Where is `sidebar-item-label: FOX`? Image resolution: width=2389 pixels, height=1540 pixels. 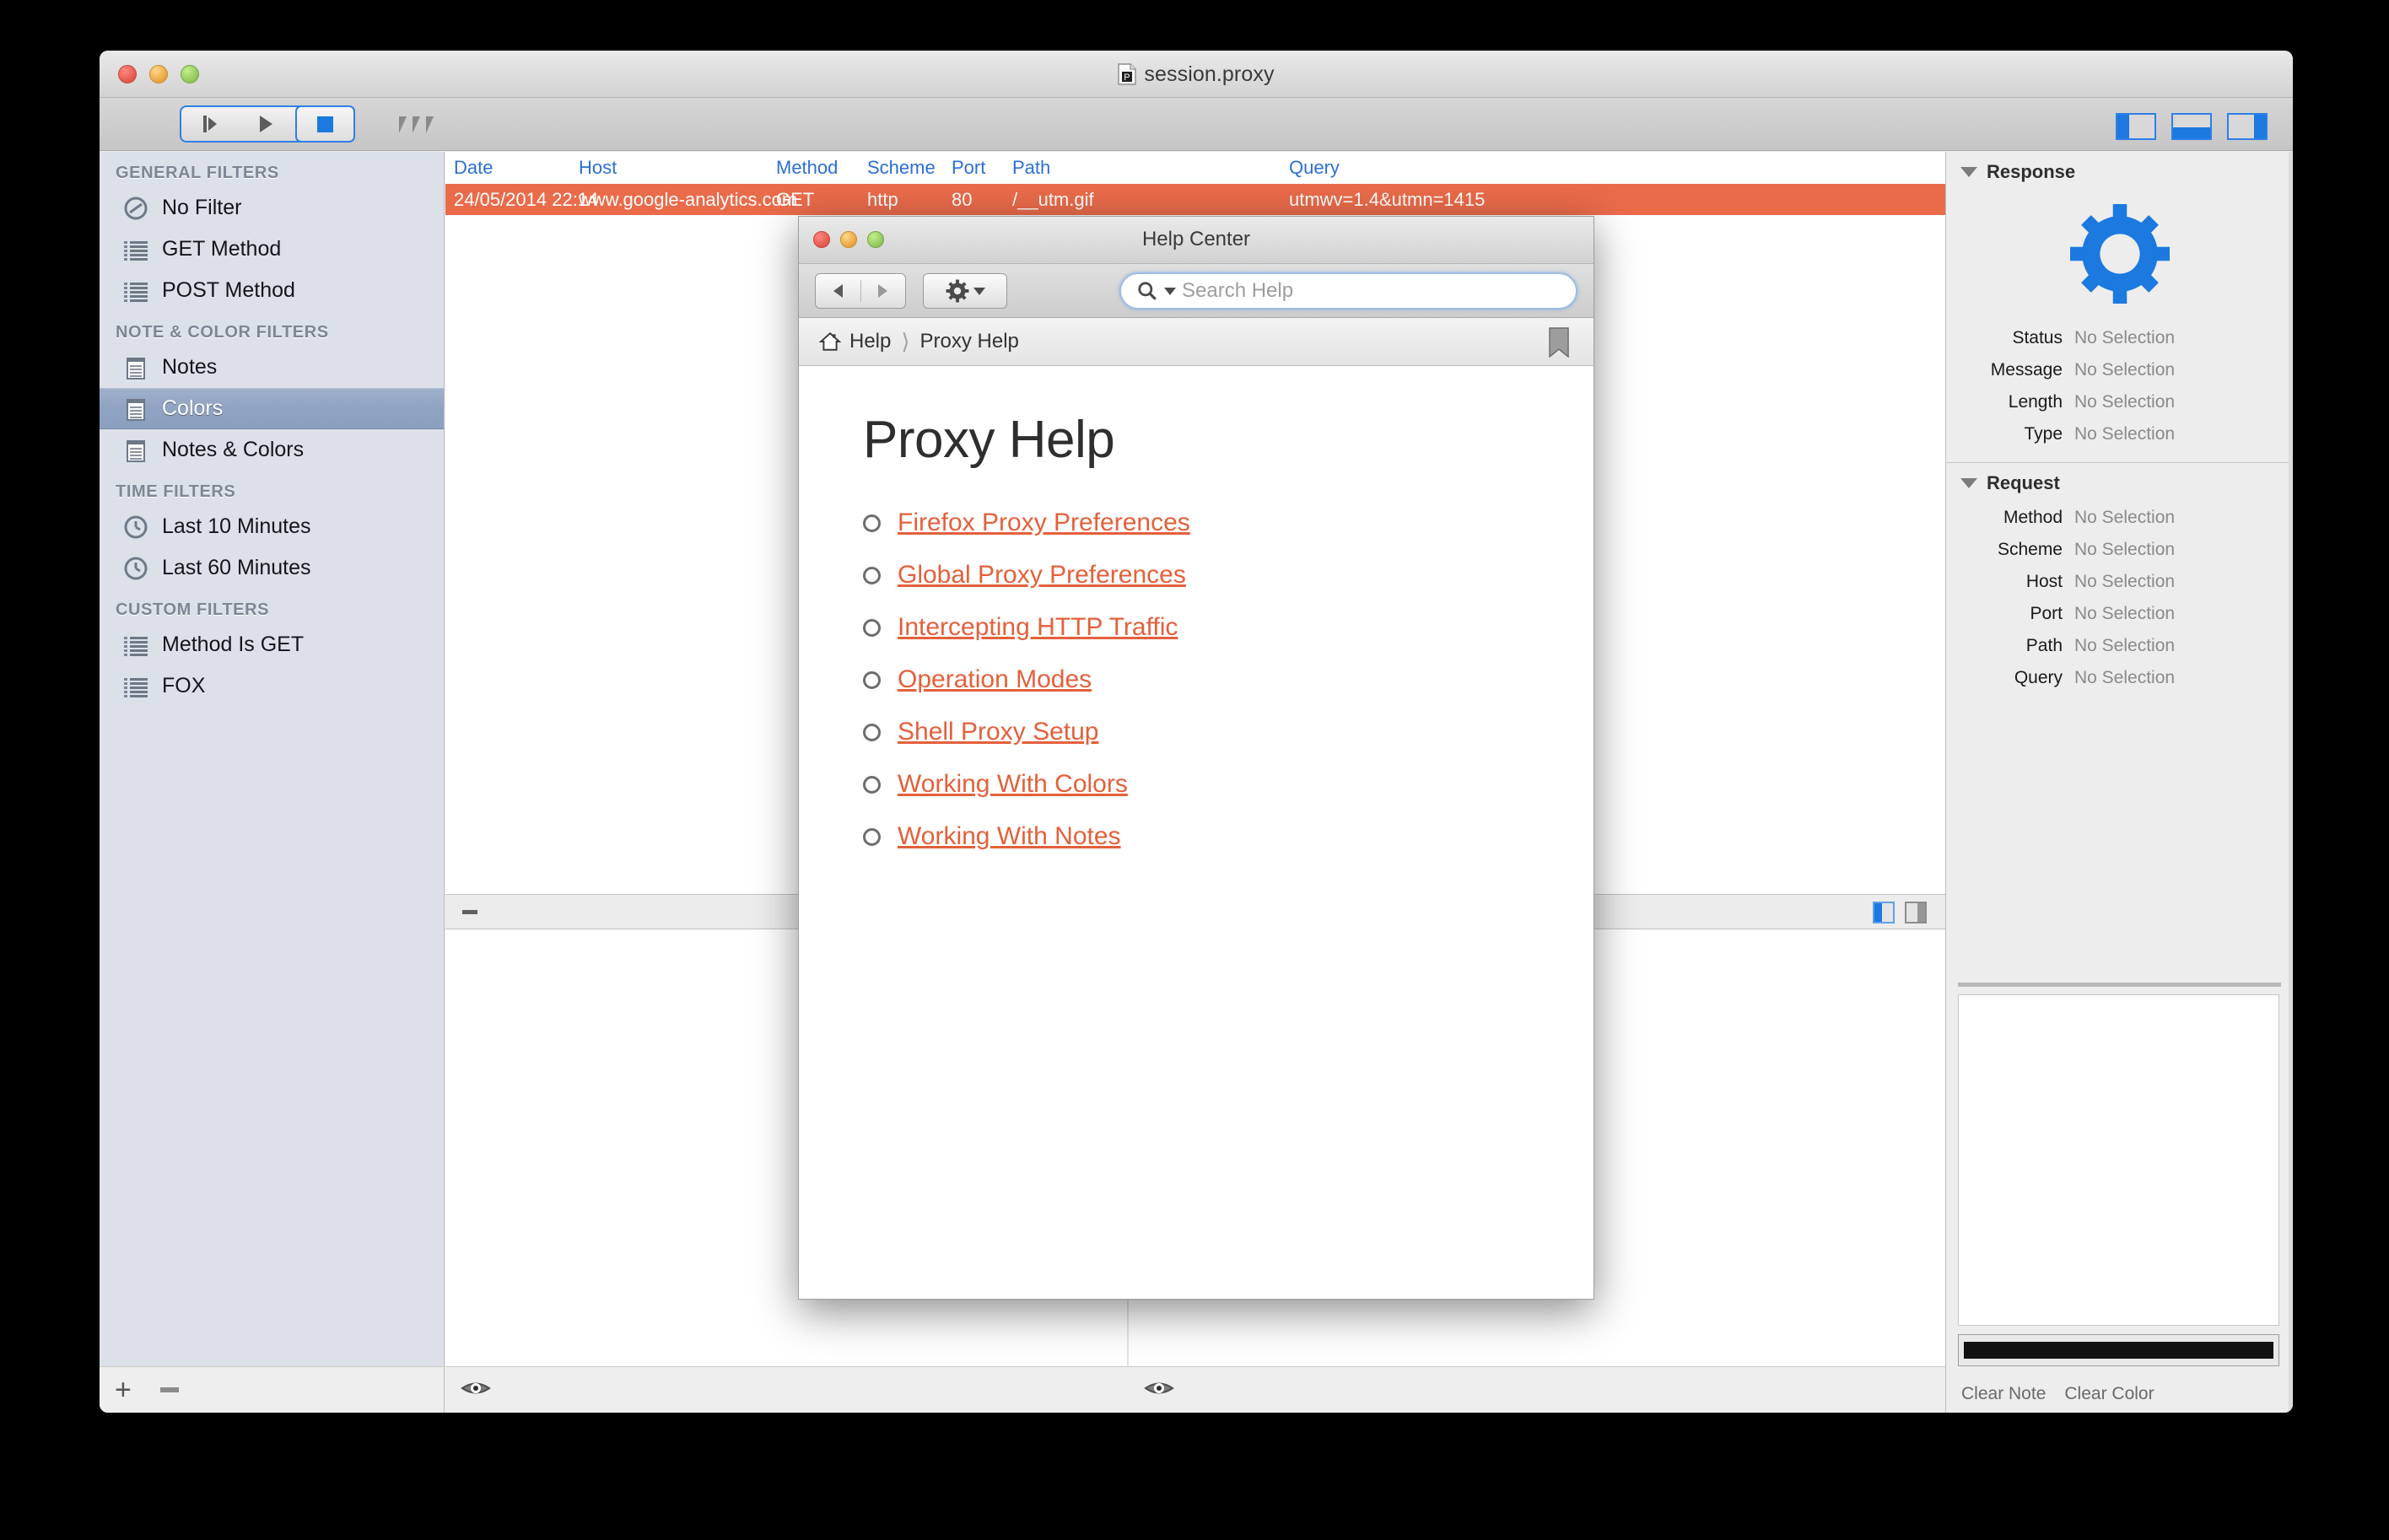 sidebar-item-label: FOX is located at coordinates (184, 685).